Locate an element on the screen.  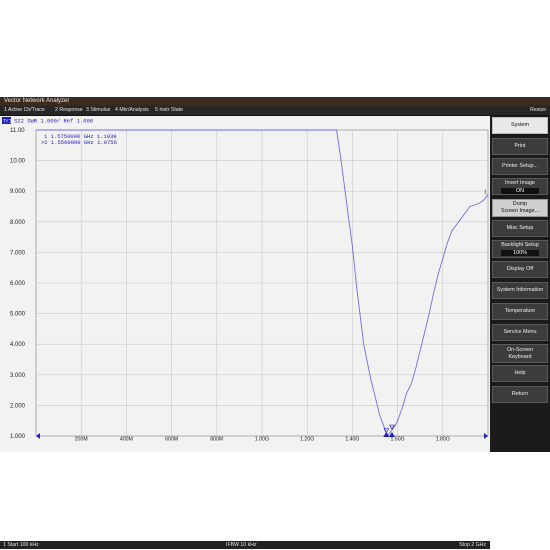
y-tick-label: 7.000 is located at coordinates (18, 253).